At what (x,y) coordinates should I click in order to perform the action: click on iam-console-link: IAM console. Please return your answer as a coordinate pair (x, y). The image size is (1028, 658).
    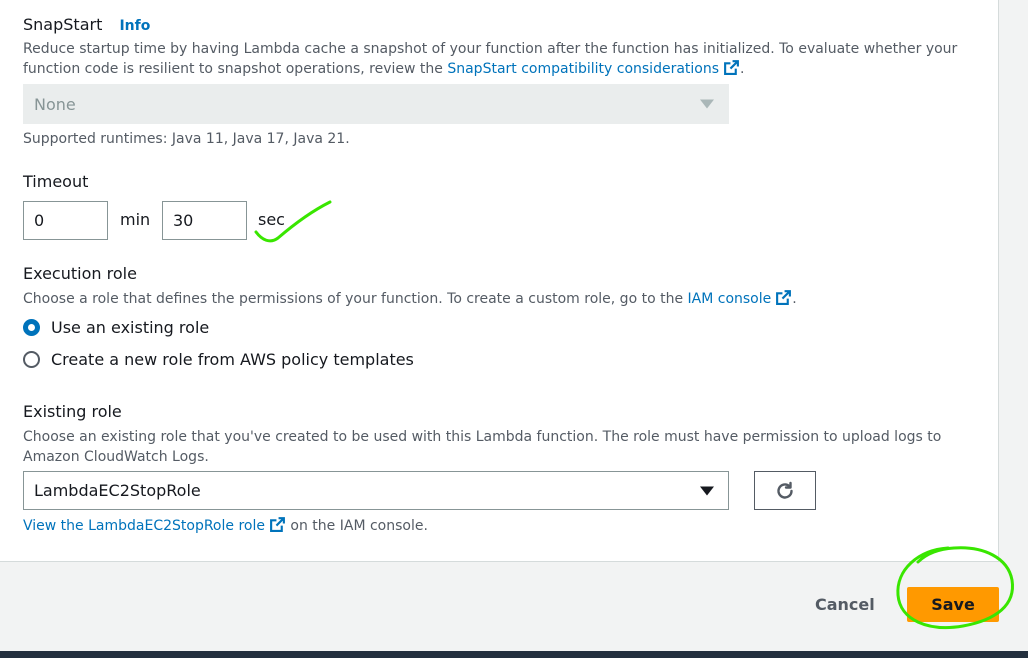
    Looking at the image, I should click on (730, 299).